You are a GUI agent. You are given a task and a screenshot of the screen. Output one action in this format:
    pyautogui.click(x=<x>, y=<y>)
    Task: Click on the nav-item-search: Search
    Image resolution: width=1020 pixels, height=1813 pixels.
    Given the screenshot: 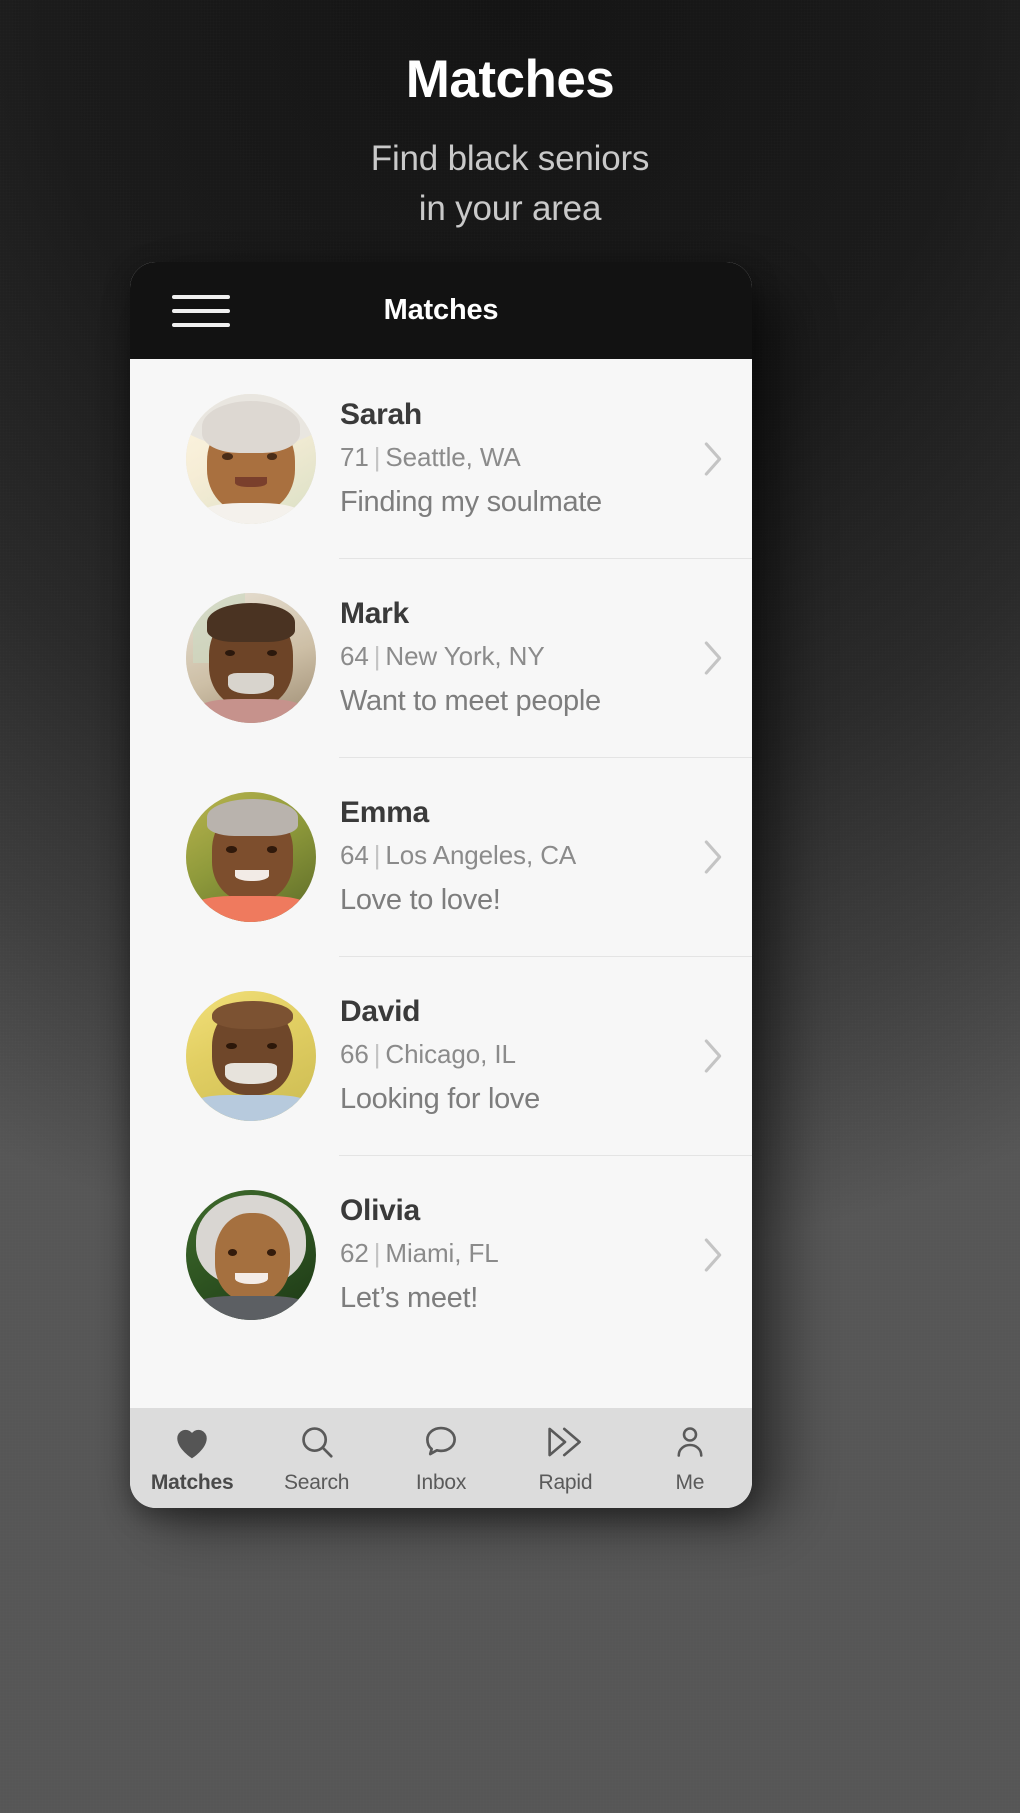 What is the action you would take?
    pyautogui.click(x=316, y=1458)
    